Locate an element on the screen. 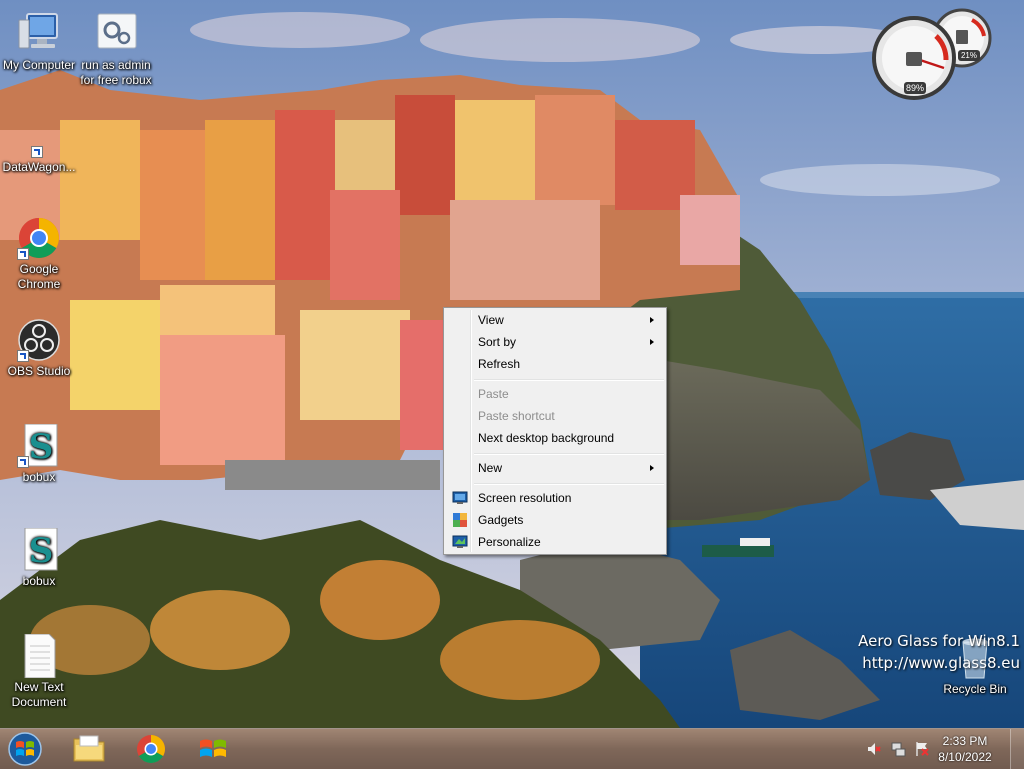  desktop-icon-label: Recycle Bin is located at coordinates (975, 689).